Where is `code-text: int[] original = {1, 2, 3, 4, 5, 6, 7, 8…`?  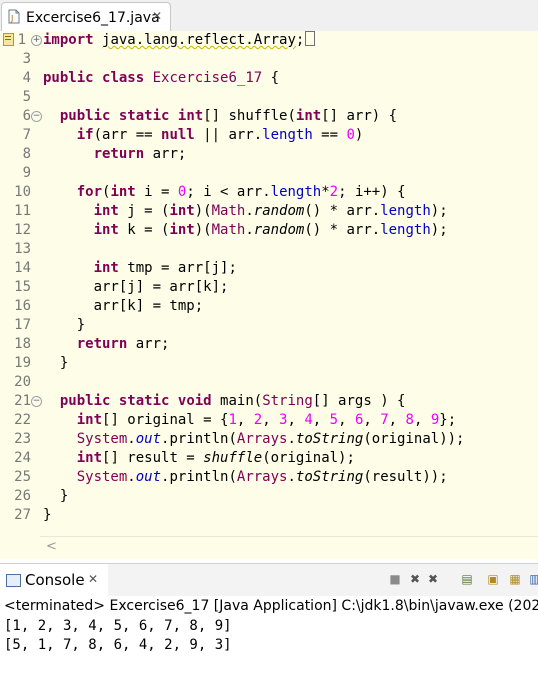
code-text: int[] original = {1, 2, 3, 4, 5, 6, 7, 8… is located at coordinates (266, 420).